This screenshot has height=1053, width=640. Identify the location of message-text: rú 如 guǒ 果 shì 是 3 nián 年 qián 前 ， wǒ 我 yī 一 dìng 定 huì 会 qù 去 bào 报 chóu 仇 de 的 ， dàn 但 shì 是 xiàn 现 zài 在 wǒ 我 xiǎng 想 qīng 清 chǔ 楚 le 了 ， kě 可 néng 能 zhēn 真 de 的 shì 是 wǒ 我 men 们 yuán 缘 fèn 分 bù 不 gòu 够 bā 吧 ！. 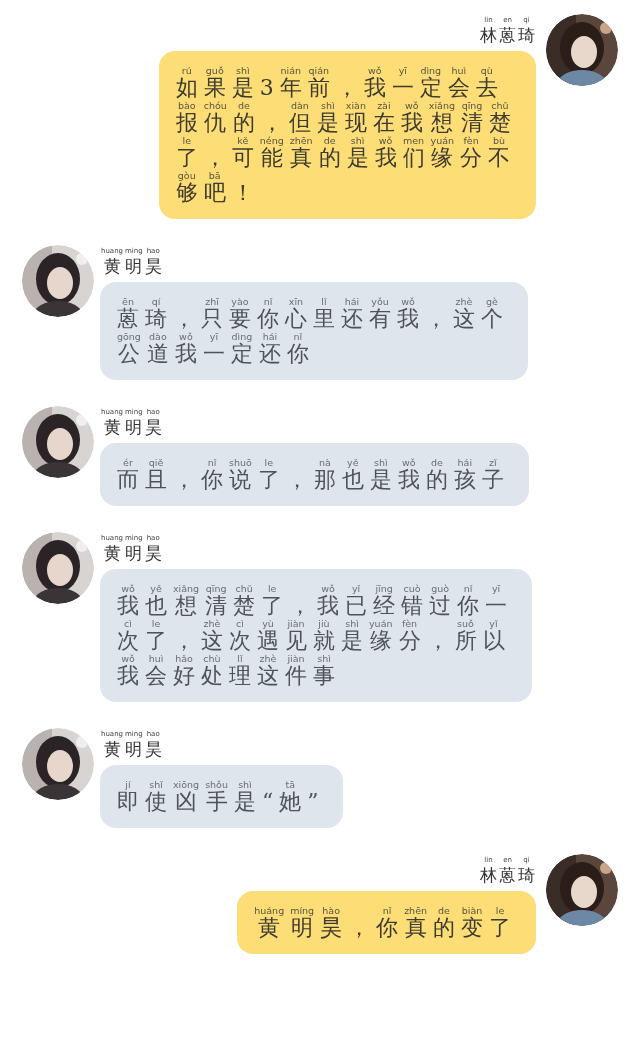
(343, 135).